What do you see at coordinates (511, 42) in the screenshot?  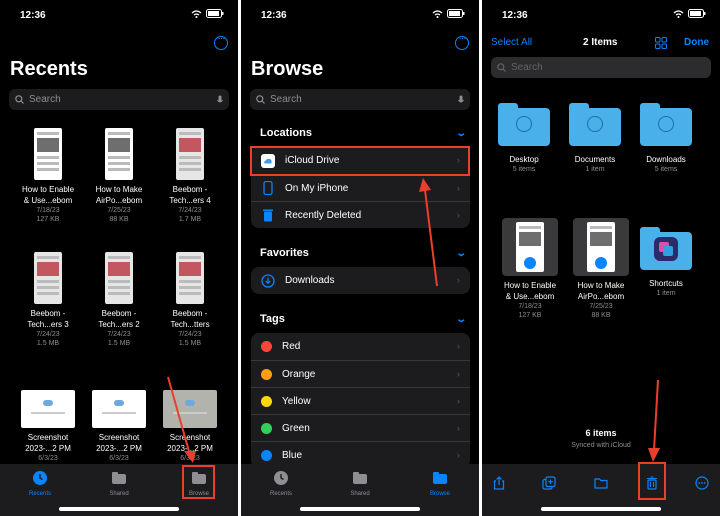 I see `select-all-button: Select All` at bounding box center [511, 42].